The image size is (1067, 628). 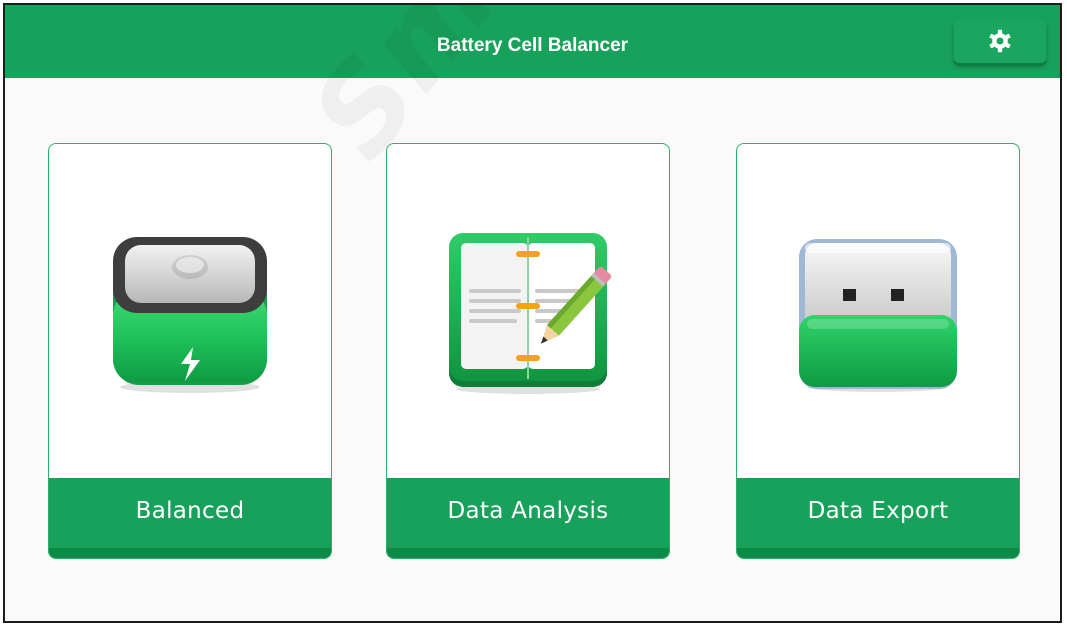 I want to click on settings-button, so click(x=1000, y=41).